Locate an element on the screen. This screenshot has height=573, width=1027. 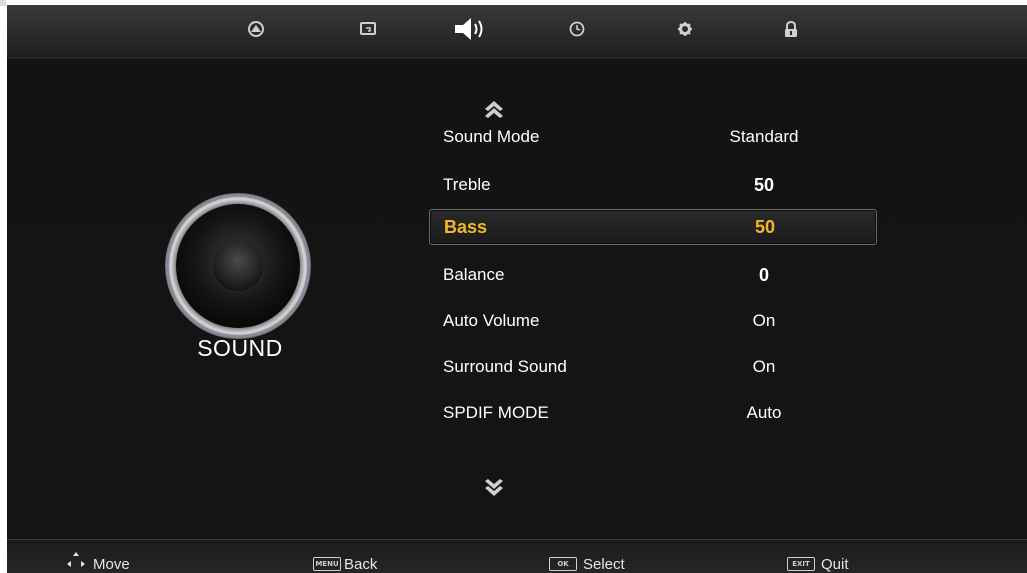
menu-item-label: Surround Sound is located at coordinates (505, 366).